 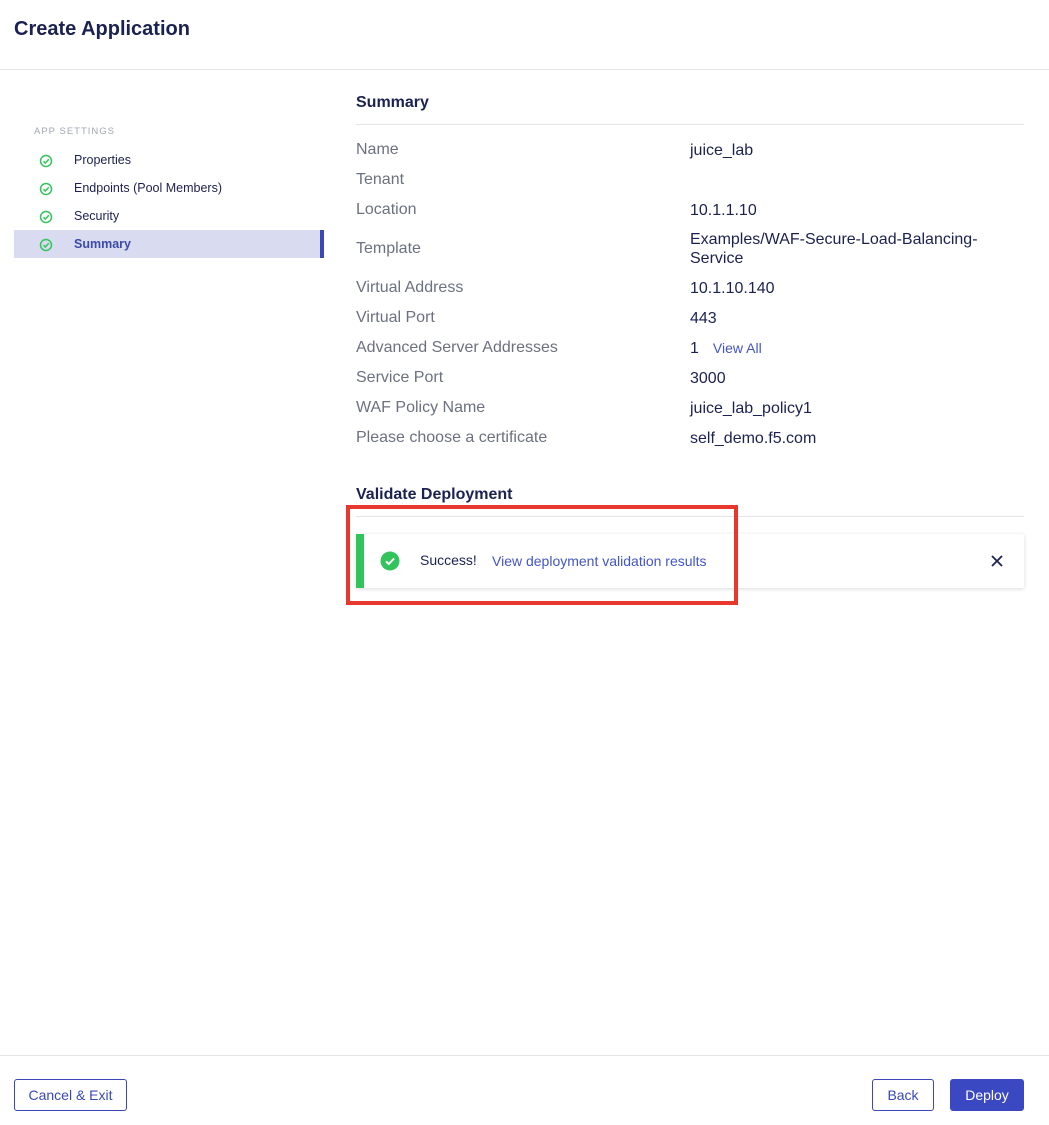 I want to click on row-key: Please choose a certificate, so click(x=452, y=437).